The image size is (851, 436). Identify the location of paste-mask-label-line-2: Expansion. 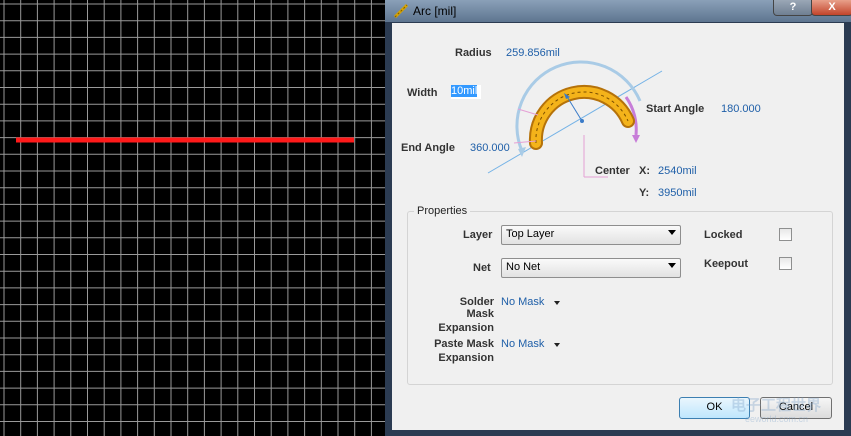
(466, 358).